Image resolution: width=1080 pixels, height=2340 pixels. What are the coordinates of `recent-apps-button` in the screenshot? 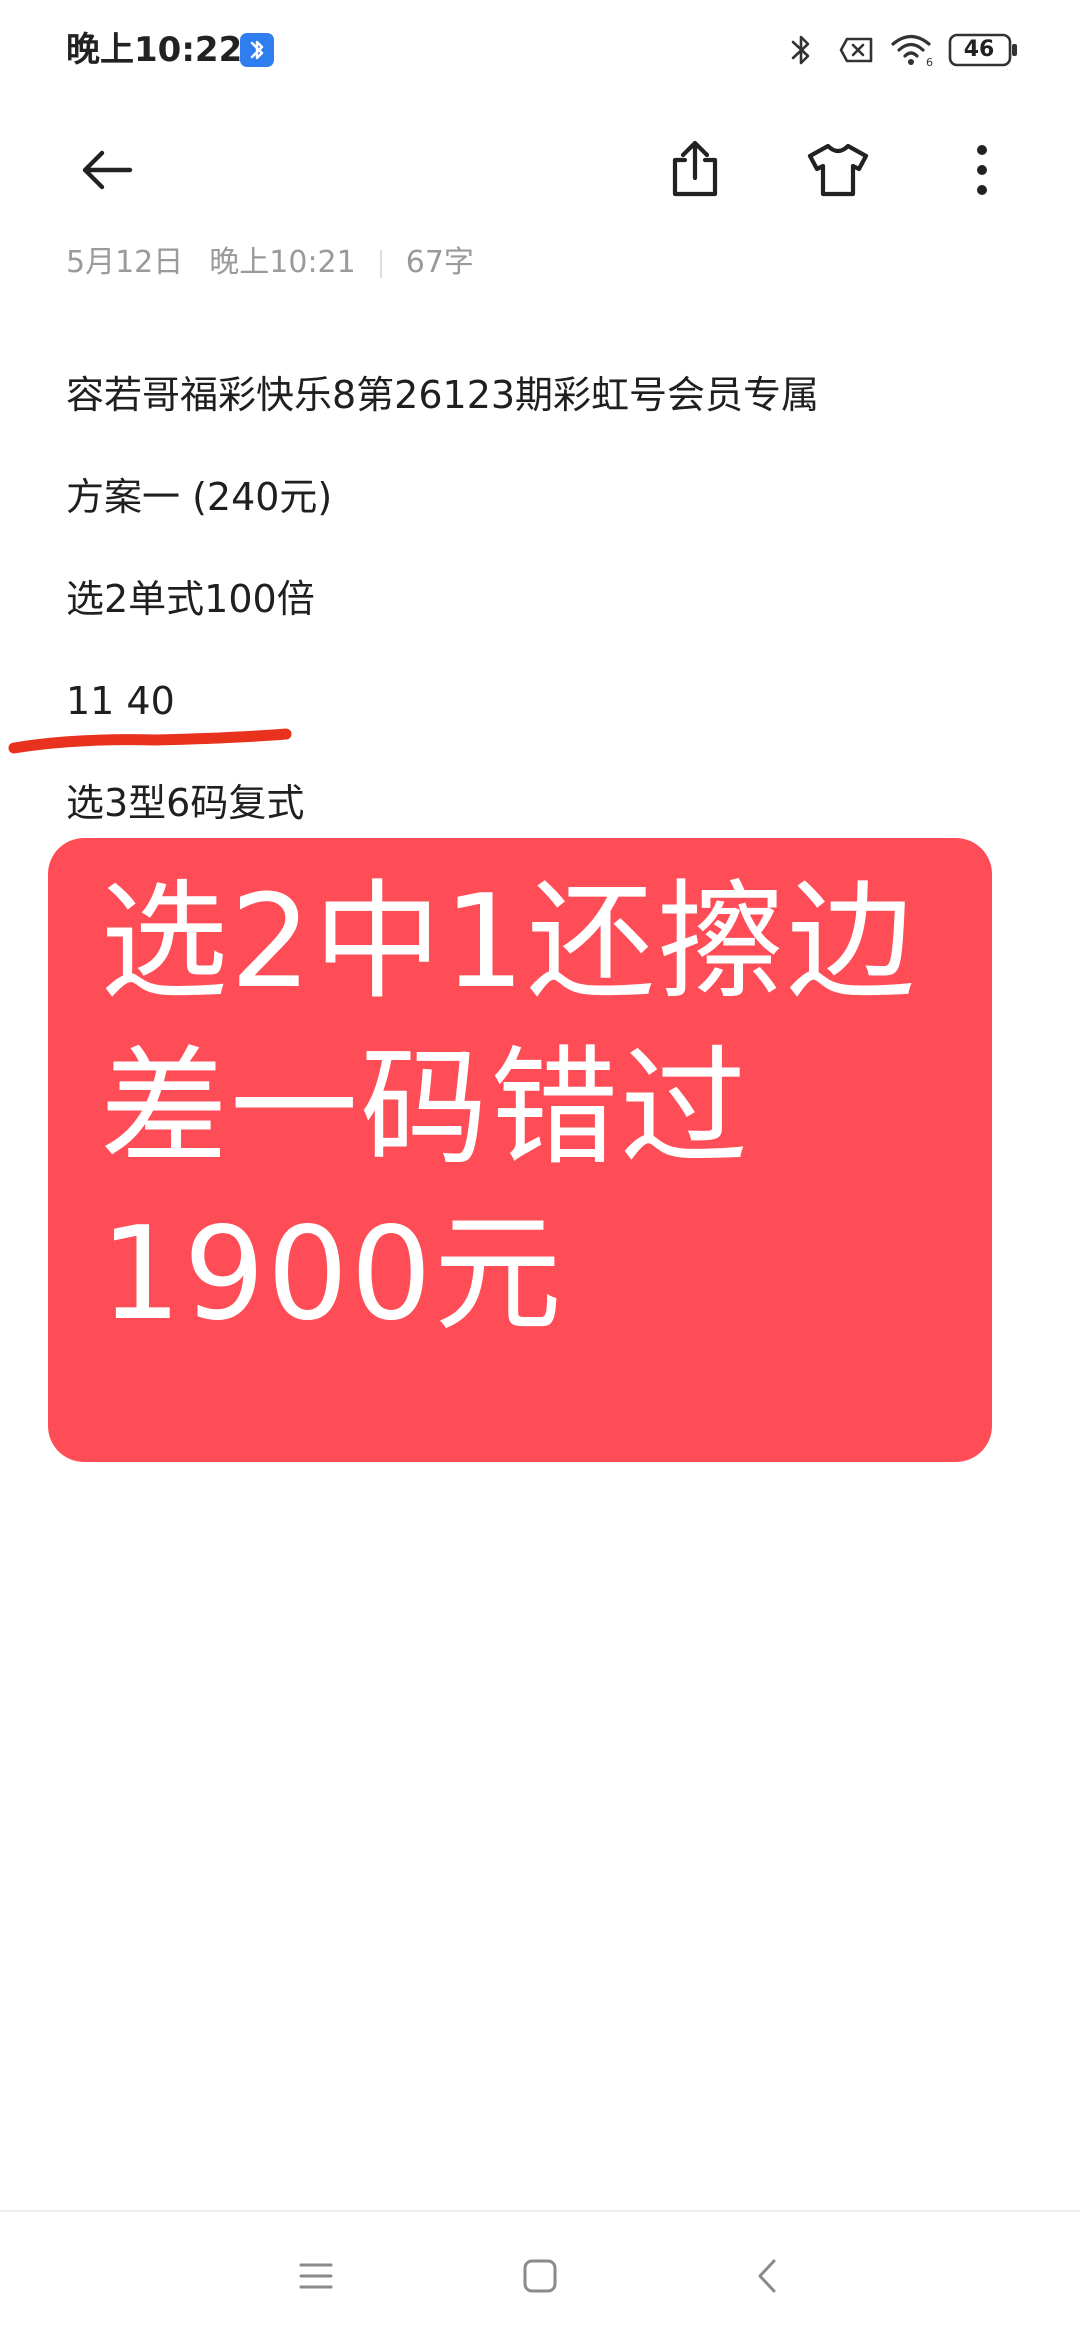 It's located at (316, 2276).